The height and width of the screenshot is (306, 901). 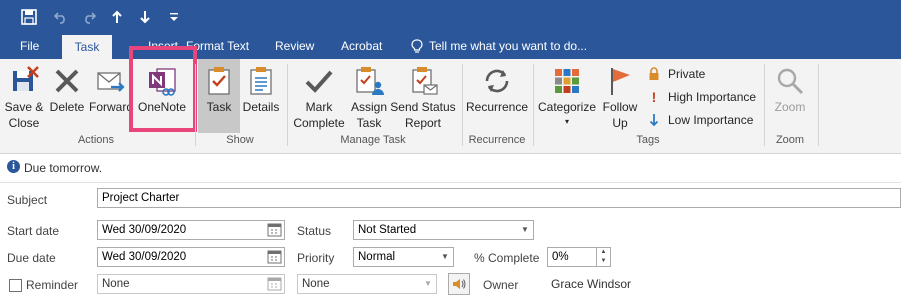 I want to click on recurrence-icon, so click(x=497, y=81).